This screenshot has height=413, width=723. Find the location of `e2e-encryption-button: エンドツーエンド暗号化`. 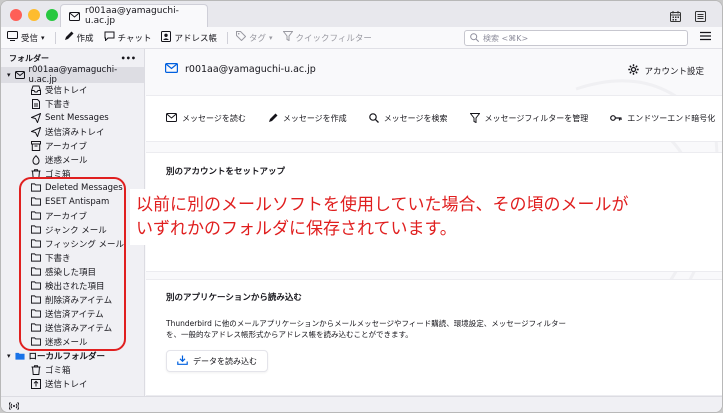

e2e-encryption-button: エンドツーエンド暗号化 is located at coordinates (662, 118).